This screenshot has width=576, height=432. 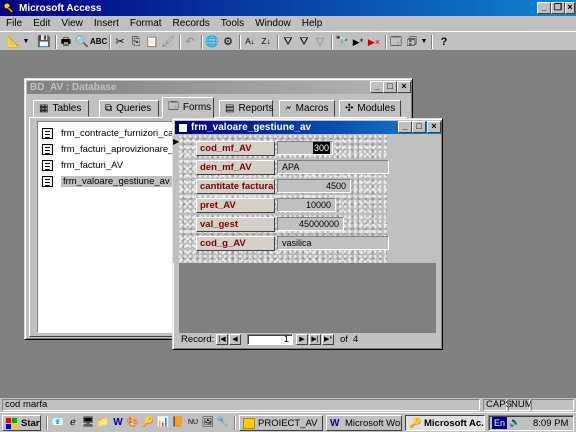 I want to click on pret-av-field: 10000, so click(x=306, y=205).